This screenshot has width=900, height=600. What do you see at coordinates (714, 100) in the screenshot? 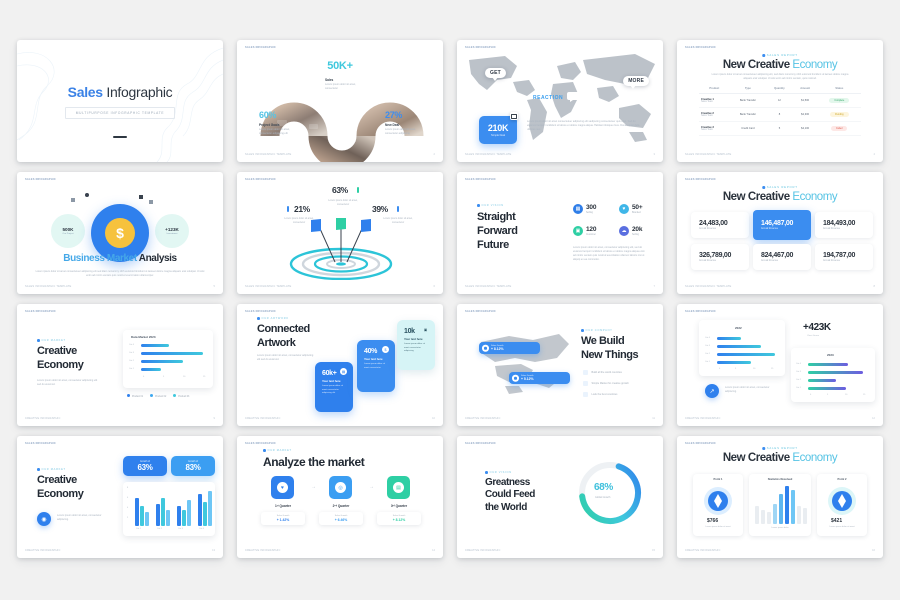
I see `cell-product: Creative 1 Sales Team` at bounding box center [714, 100].